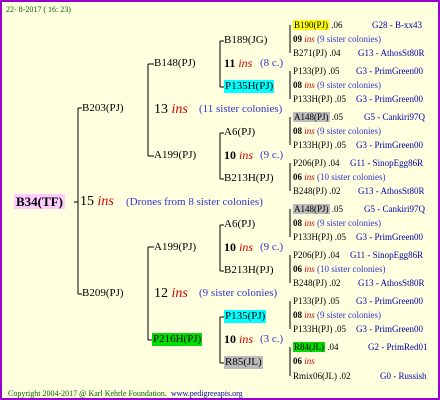  I want to click on gen3-node-5: B213H(PJ), so click(249, 270).